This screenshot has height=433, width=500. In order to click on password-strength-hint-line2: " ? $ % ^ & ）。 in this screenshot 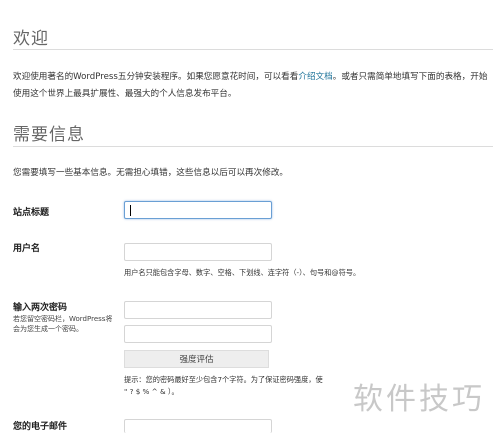, I will do `click(151, 391)`.